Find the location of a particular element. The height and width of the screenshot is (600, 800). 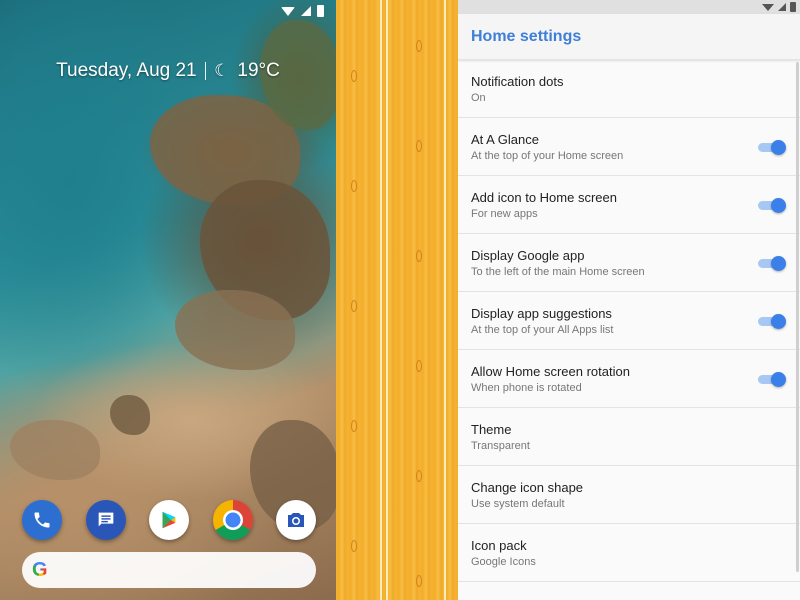

setting-subtitle: On is located at coordinates (478, 97).